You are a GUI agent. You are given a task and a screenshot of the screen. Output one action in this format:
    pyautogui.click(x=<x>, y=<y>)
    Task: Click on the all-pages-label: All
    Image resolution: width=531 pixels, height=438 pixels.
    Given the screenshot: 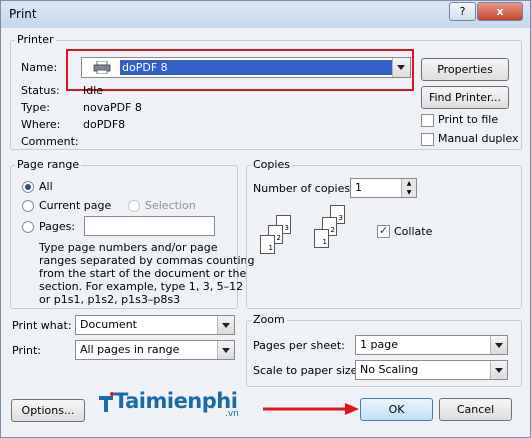 What is the action you would take?
    pyautogui.click(x=46, y=186)
    